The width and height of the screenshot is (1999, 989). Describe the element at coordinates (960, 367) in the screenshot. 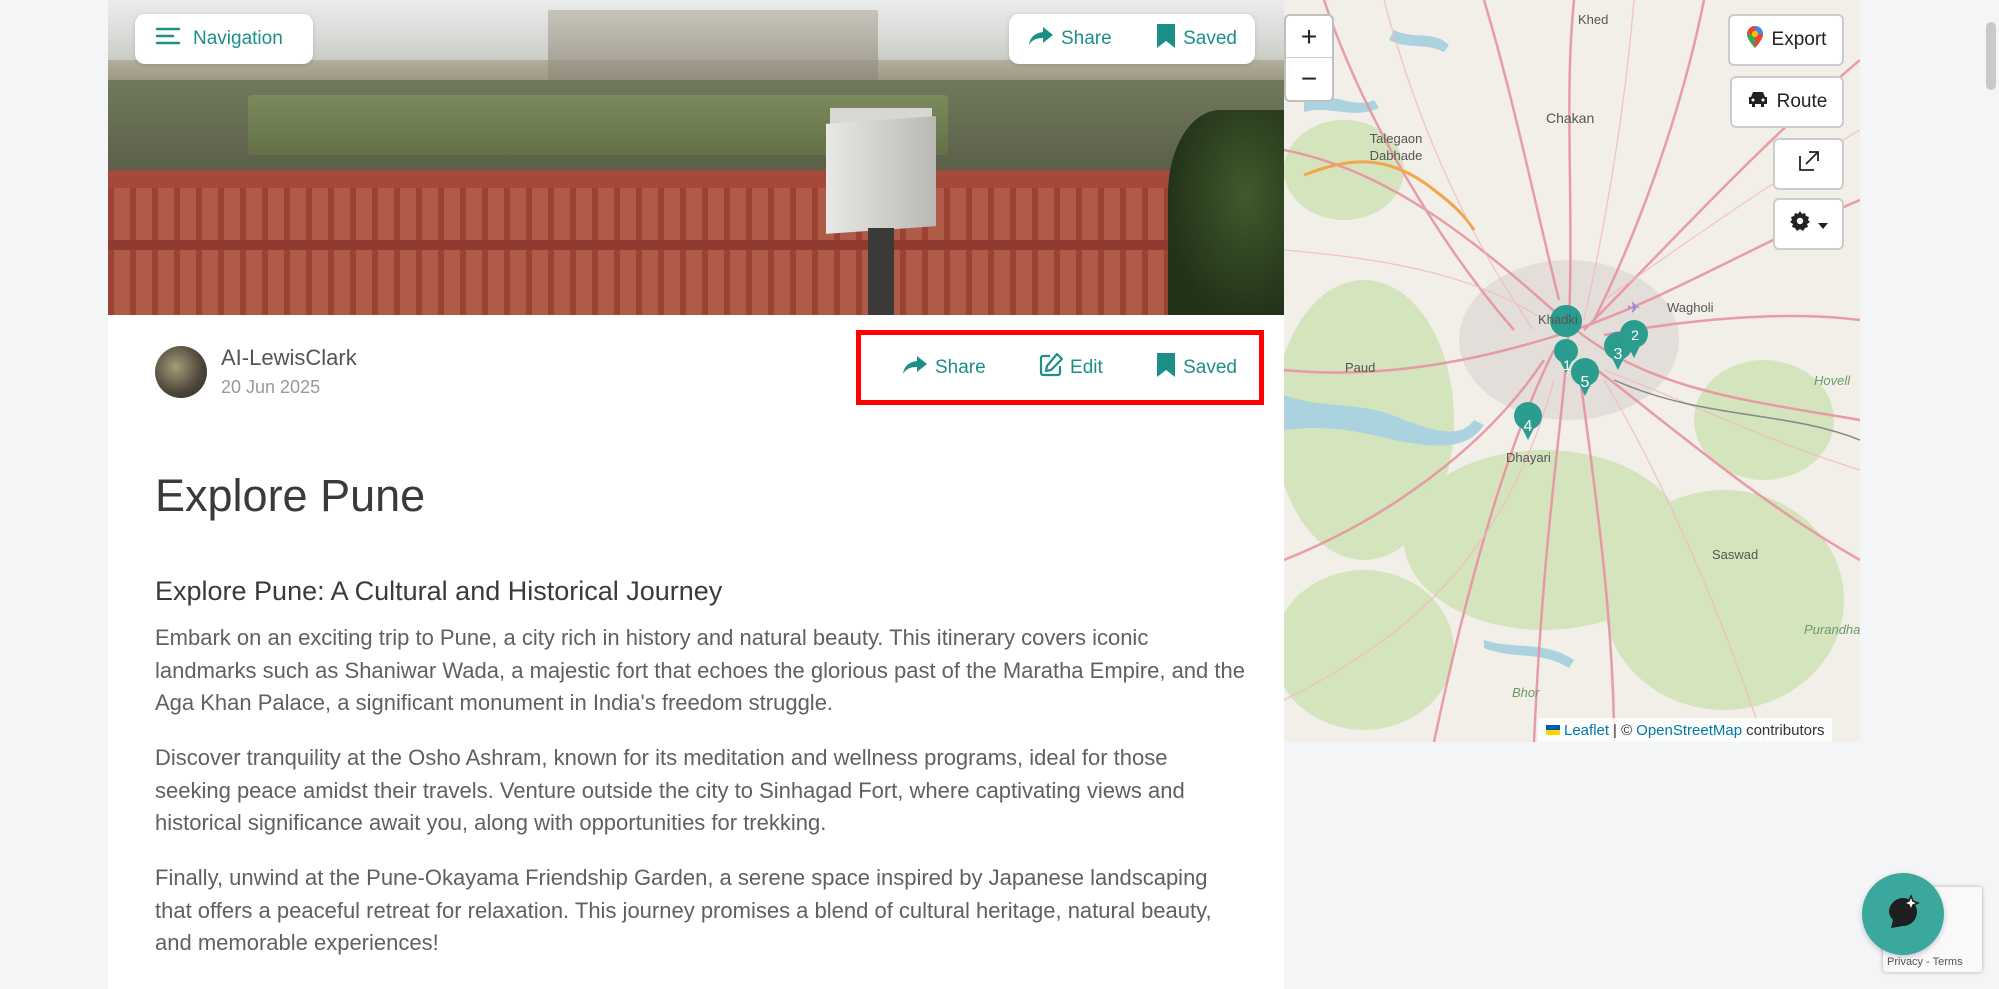

I see `share-label: Share` at that location.